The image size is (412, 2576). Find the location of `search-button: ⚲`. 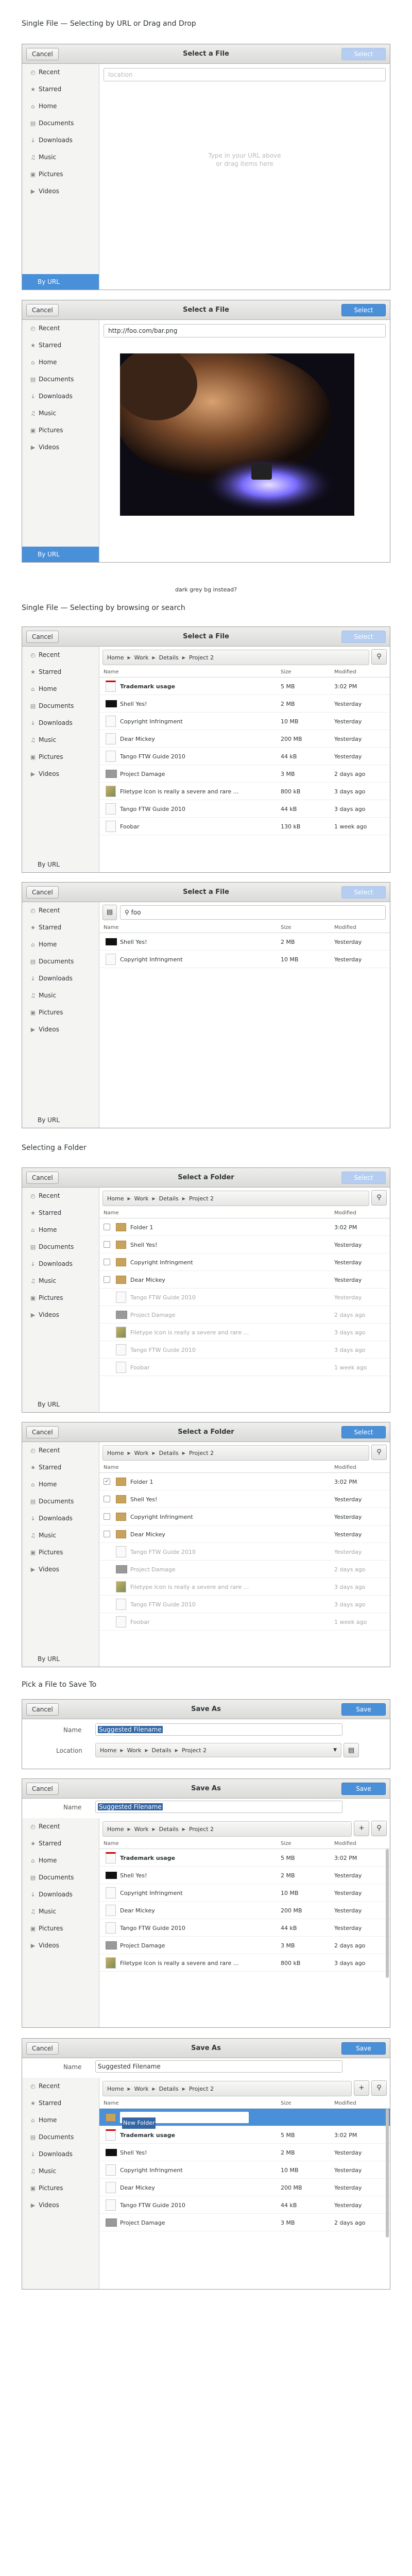

search-button: ⚲ is located at coordinates (379, 1828).